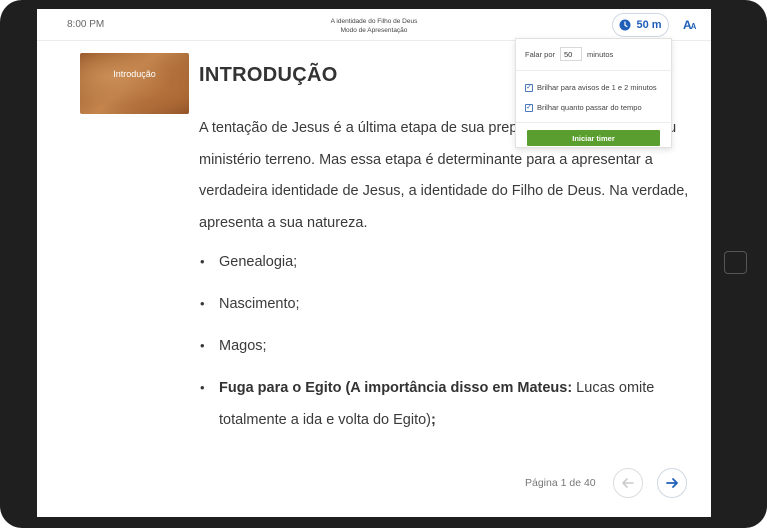 This screenshot has height=528, width=767. What do you see at coordinates (589, 107) in the screenshot?
I see `overtime-option-label: Brilhar quanto passar do tempo` at bounding box center [589, 107].